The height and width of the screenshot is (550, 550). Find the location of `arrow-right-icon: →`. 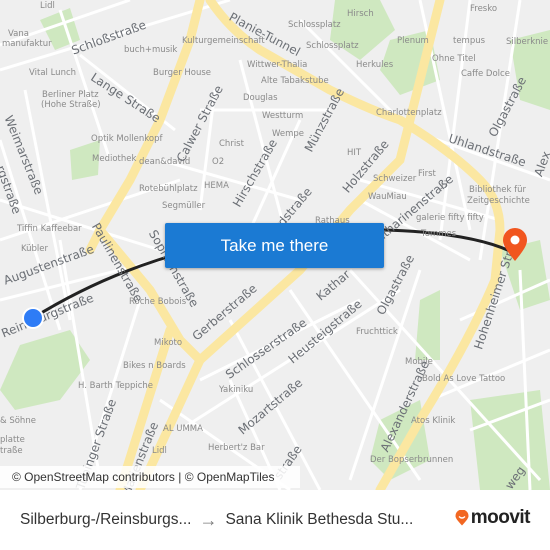

arrow-right-icon: → is located at coordinates (208, 519).